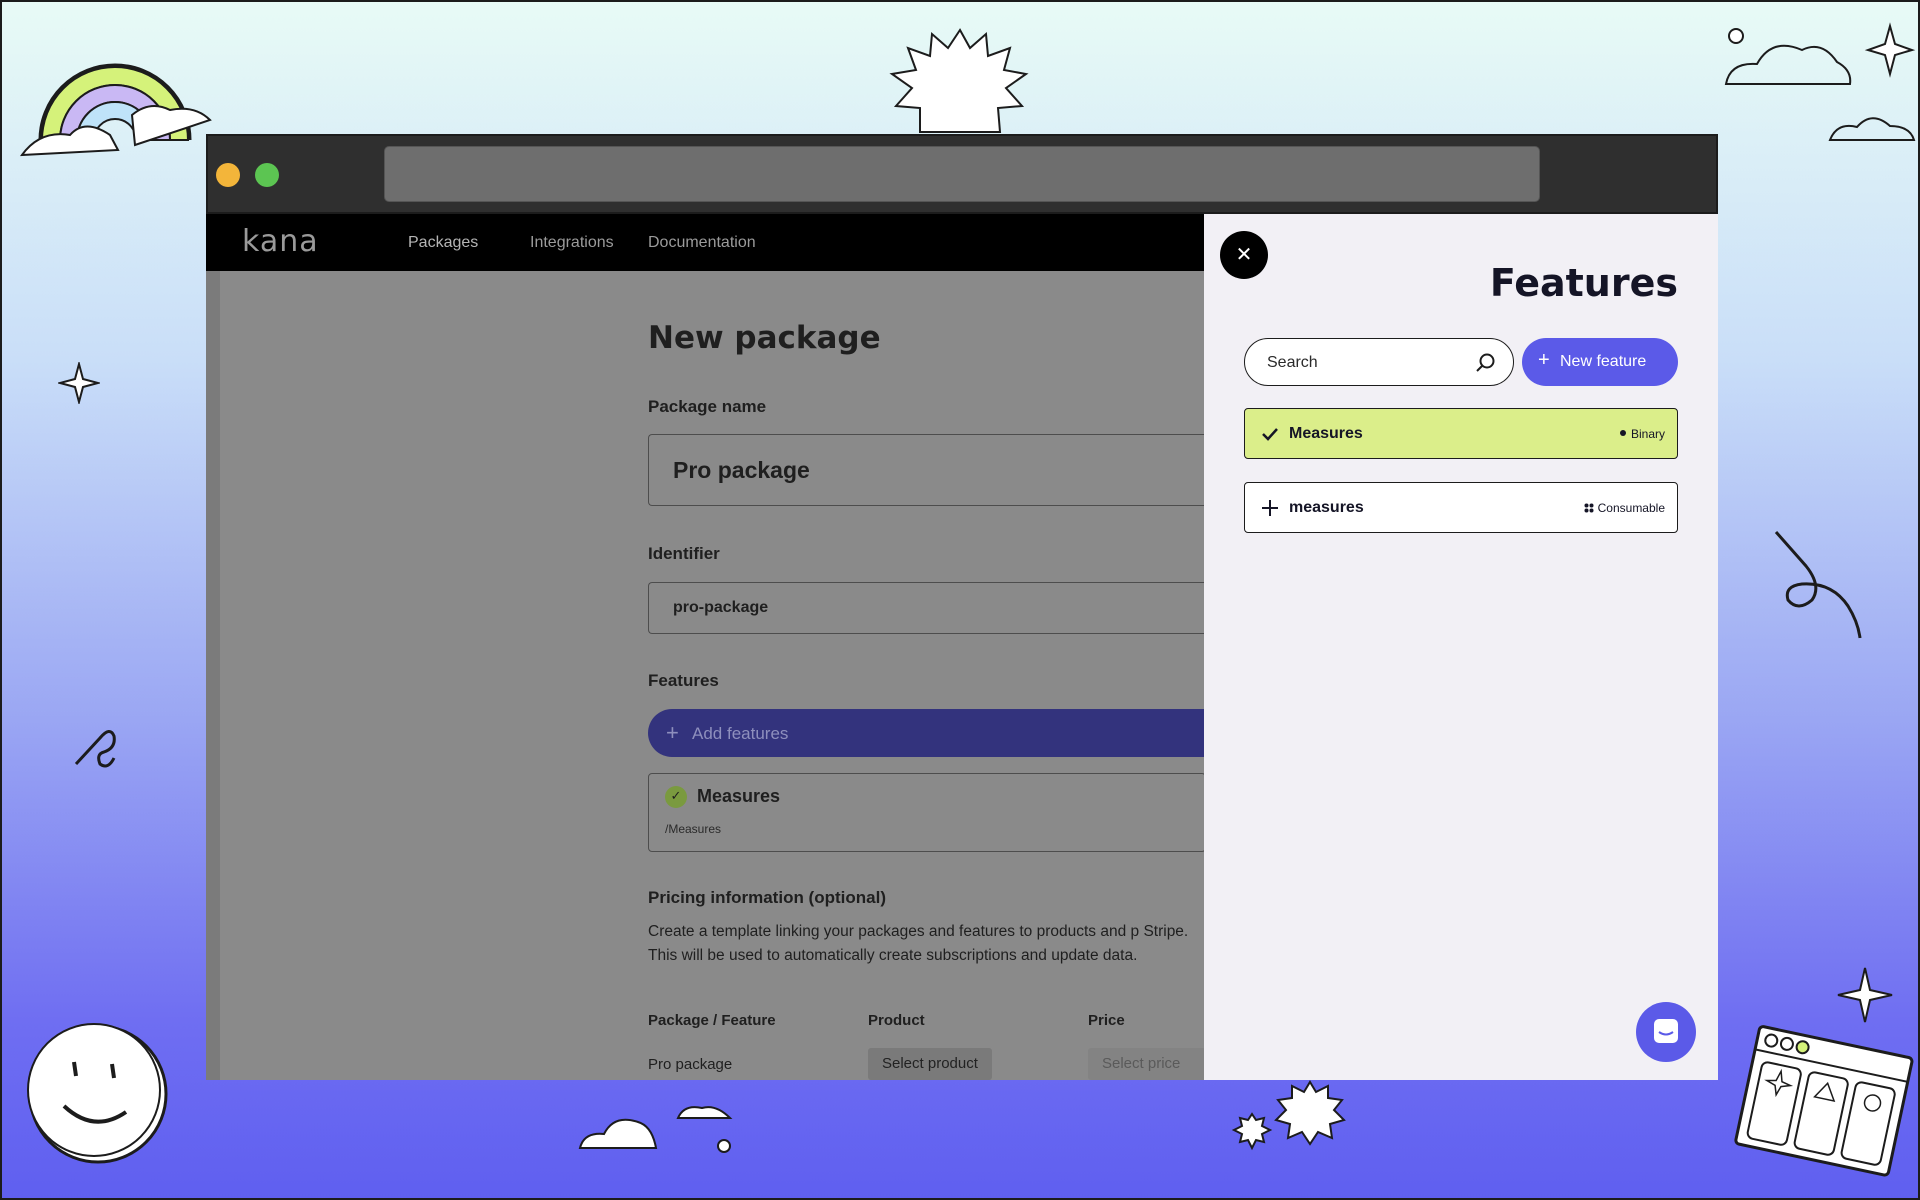 Image resolution: width=1920 pixels, height=1200 pixels. I want to click on star-burst-decoration, so click(959, 80).